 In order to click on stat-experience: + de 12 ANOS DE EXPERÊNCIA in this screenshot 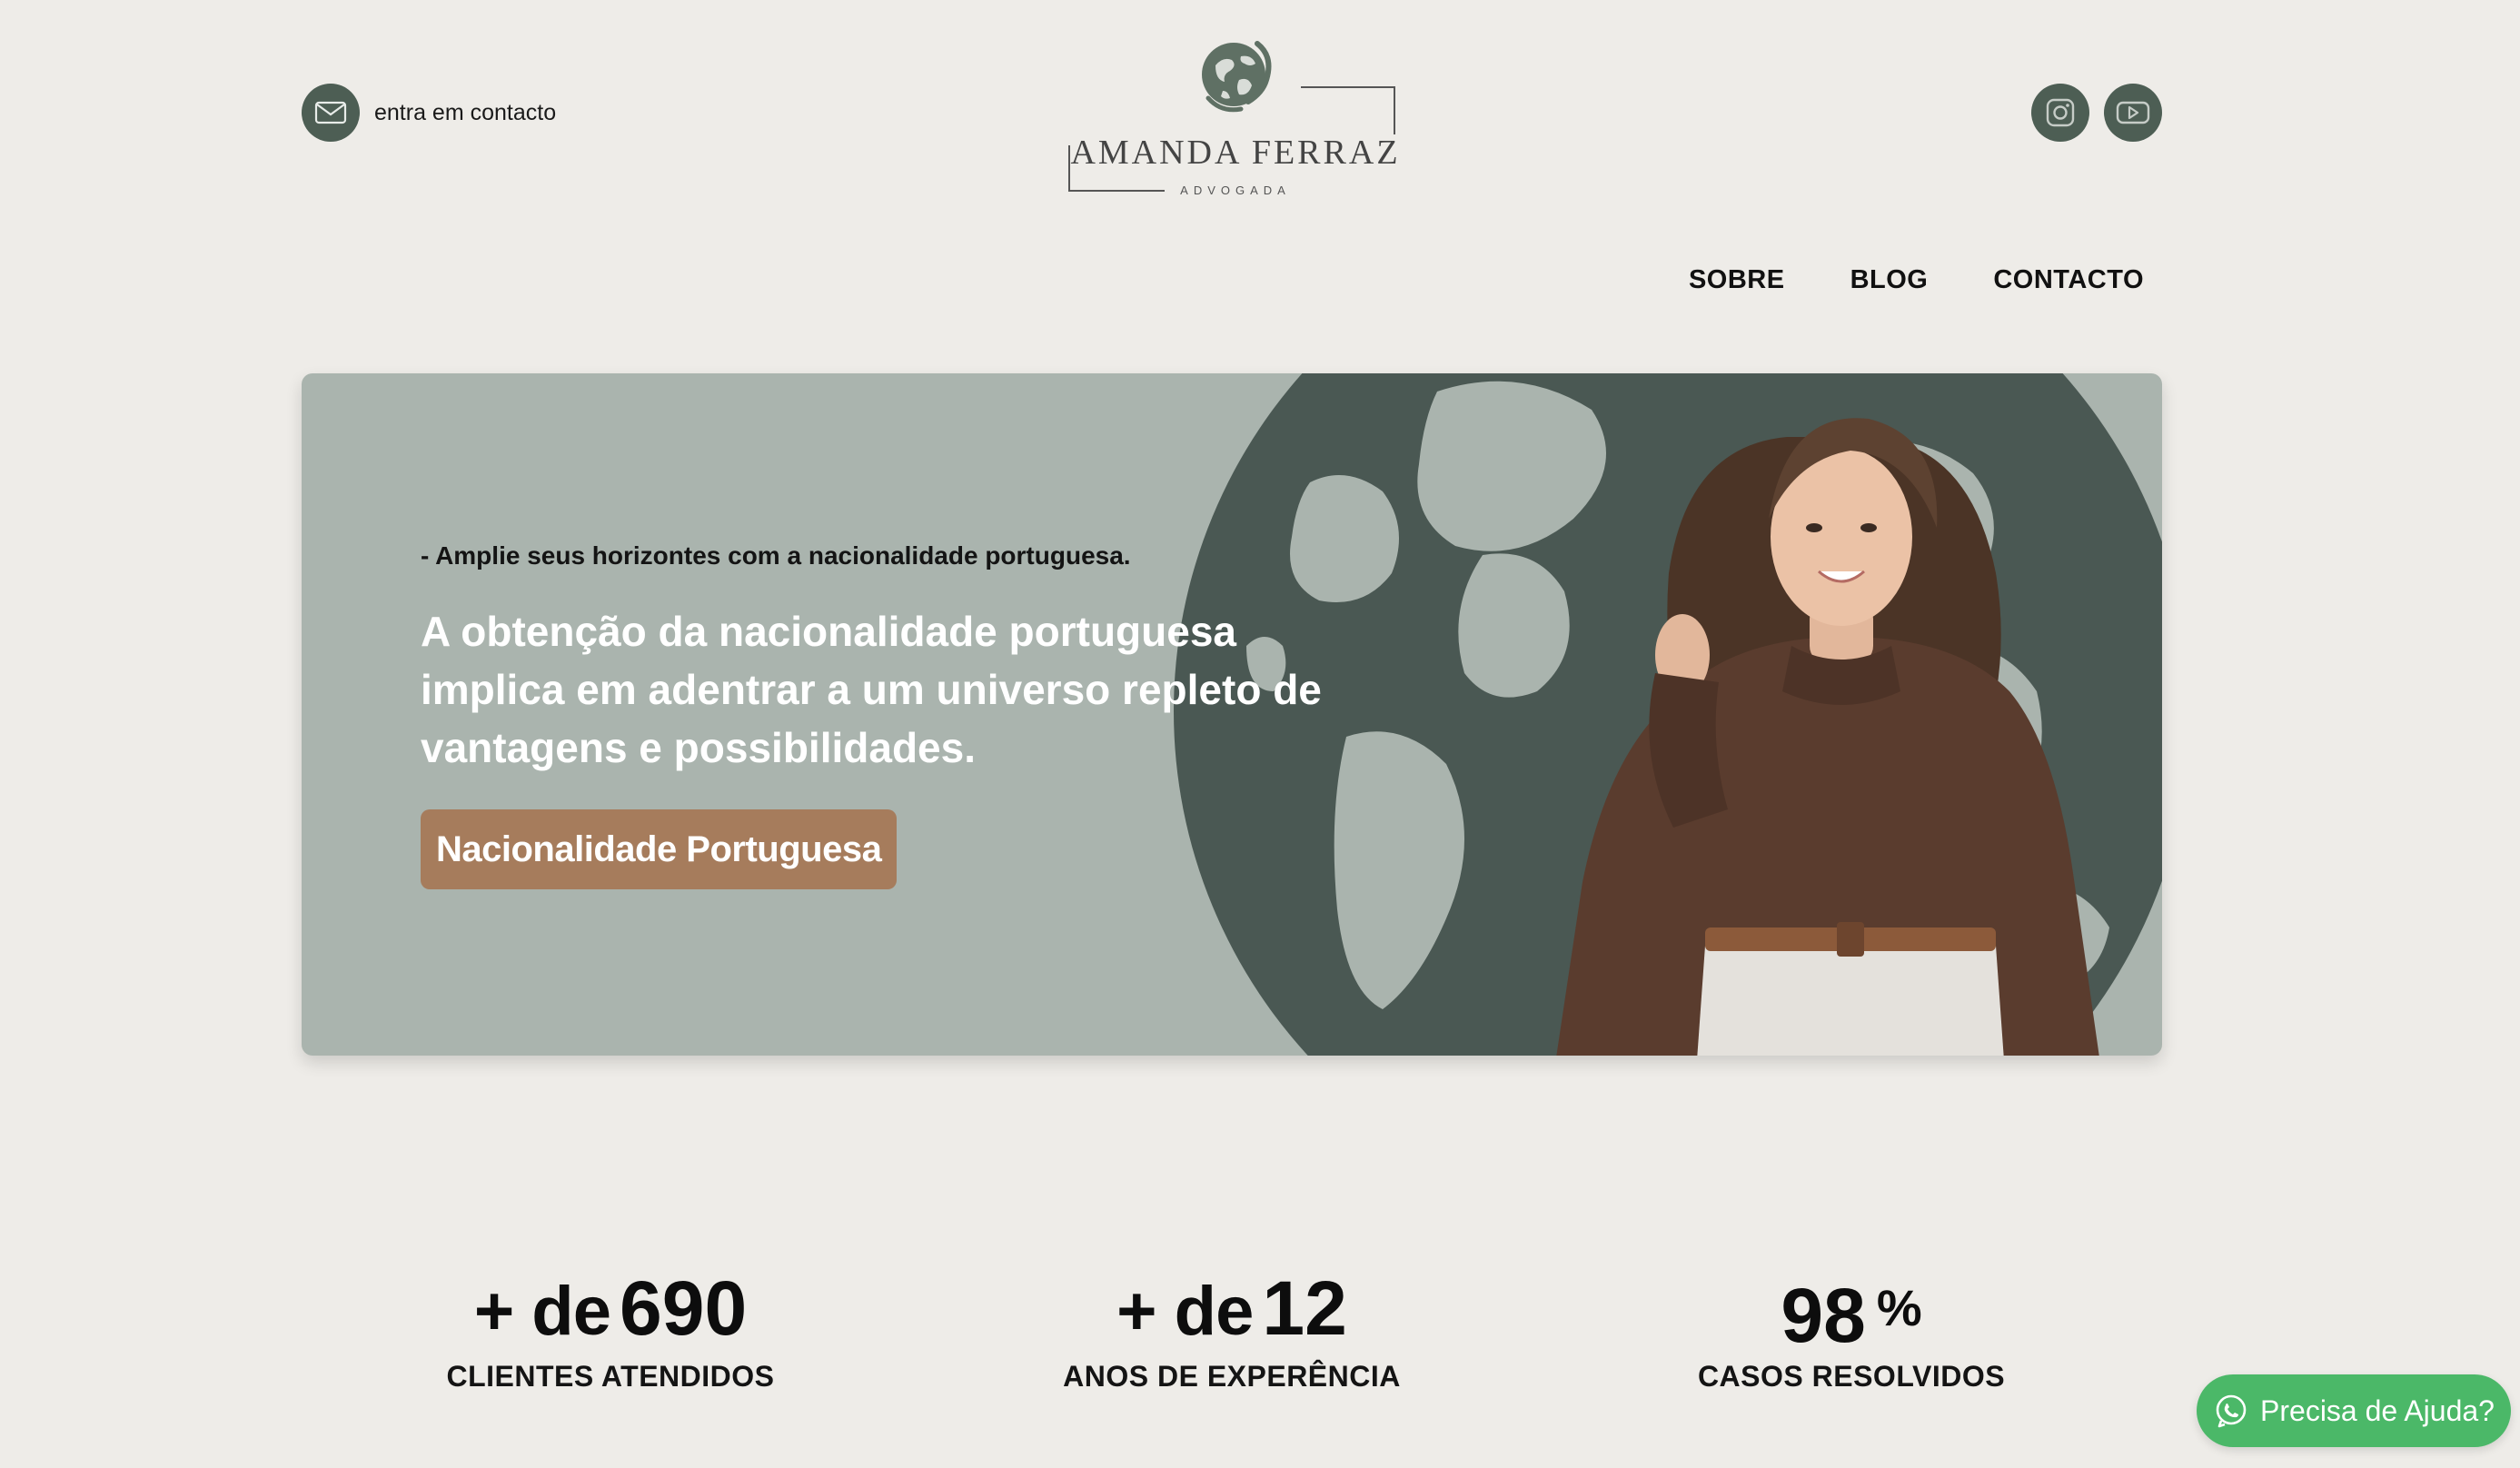, I will do `click(1231, 1331)`.